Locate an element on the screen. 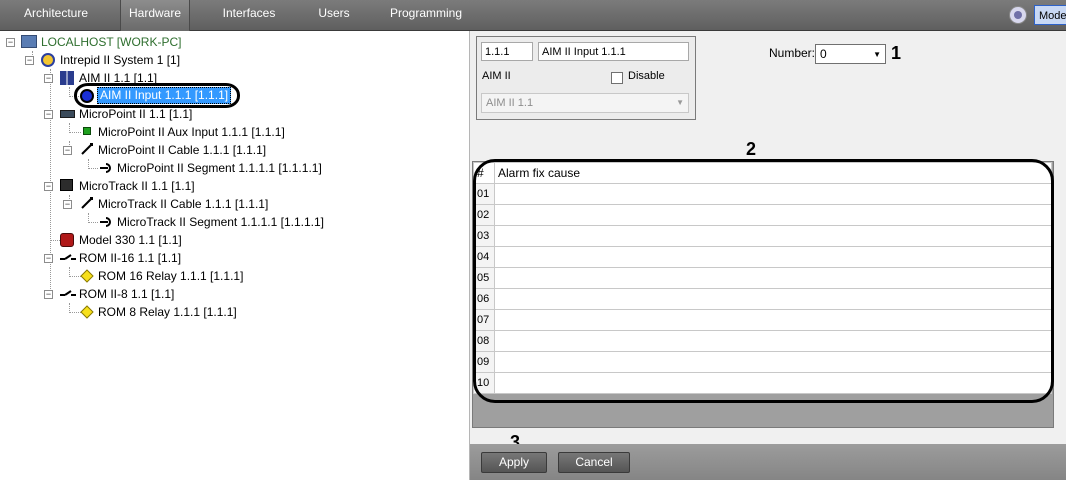 Image resolution: width=1066 pixels, height=480 pixels. tree-node-rom8-relay: ROM 8 Relay 1.1.1 [1.1.1] is located at coordinates (167, 312).